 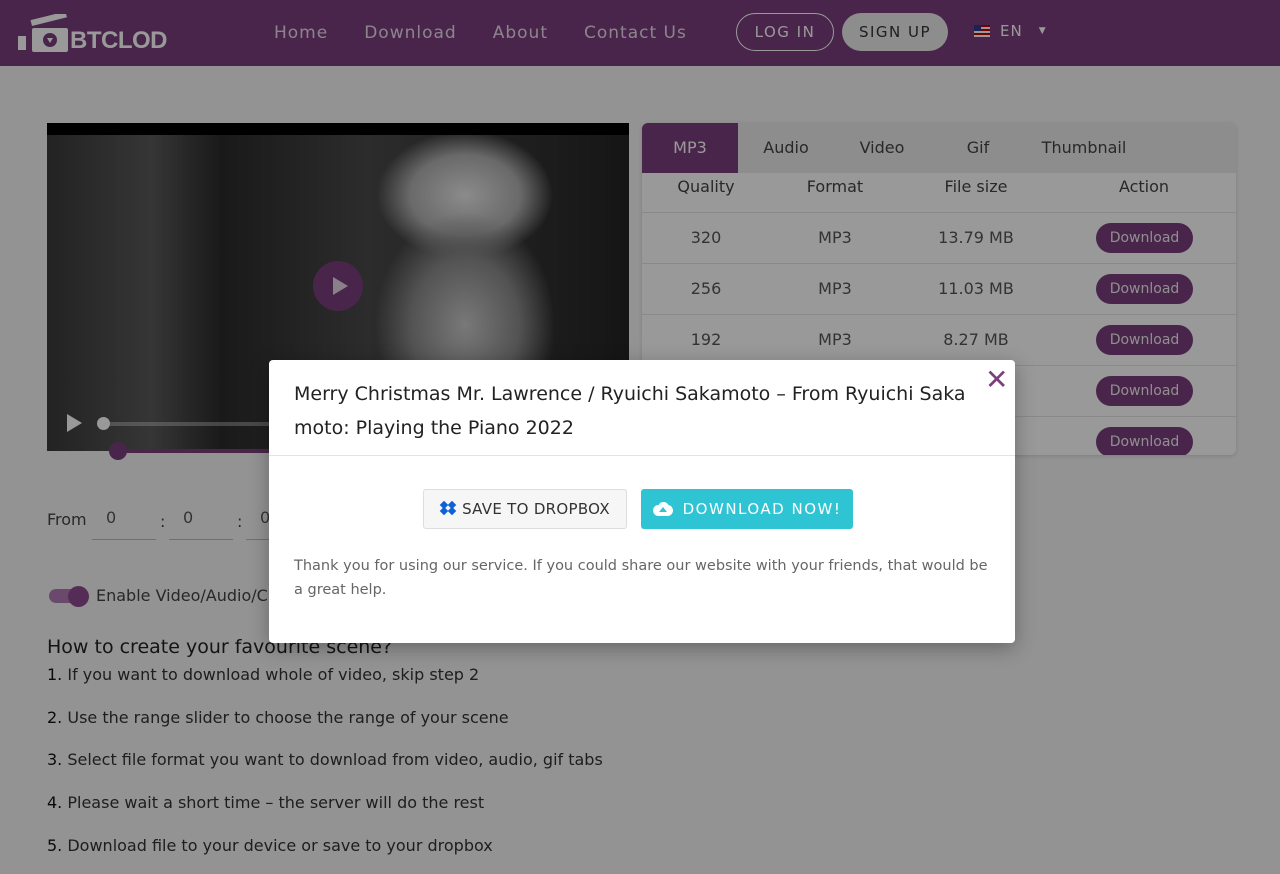 What do you see at coordinates (996, 380) in the screenshot?
I see `close-icon: ✕` at bounding box center [996, 380].